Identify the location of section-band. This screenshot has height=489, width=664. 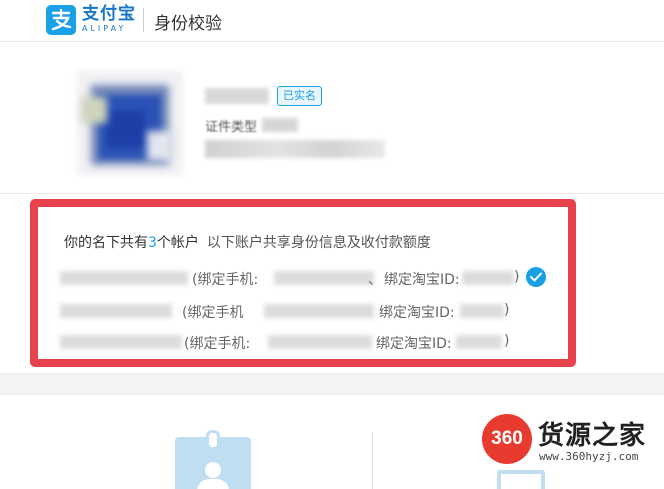
(332, 384).